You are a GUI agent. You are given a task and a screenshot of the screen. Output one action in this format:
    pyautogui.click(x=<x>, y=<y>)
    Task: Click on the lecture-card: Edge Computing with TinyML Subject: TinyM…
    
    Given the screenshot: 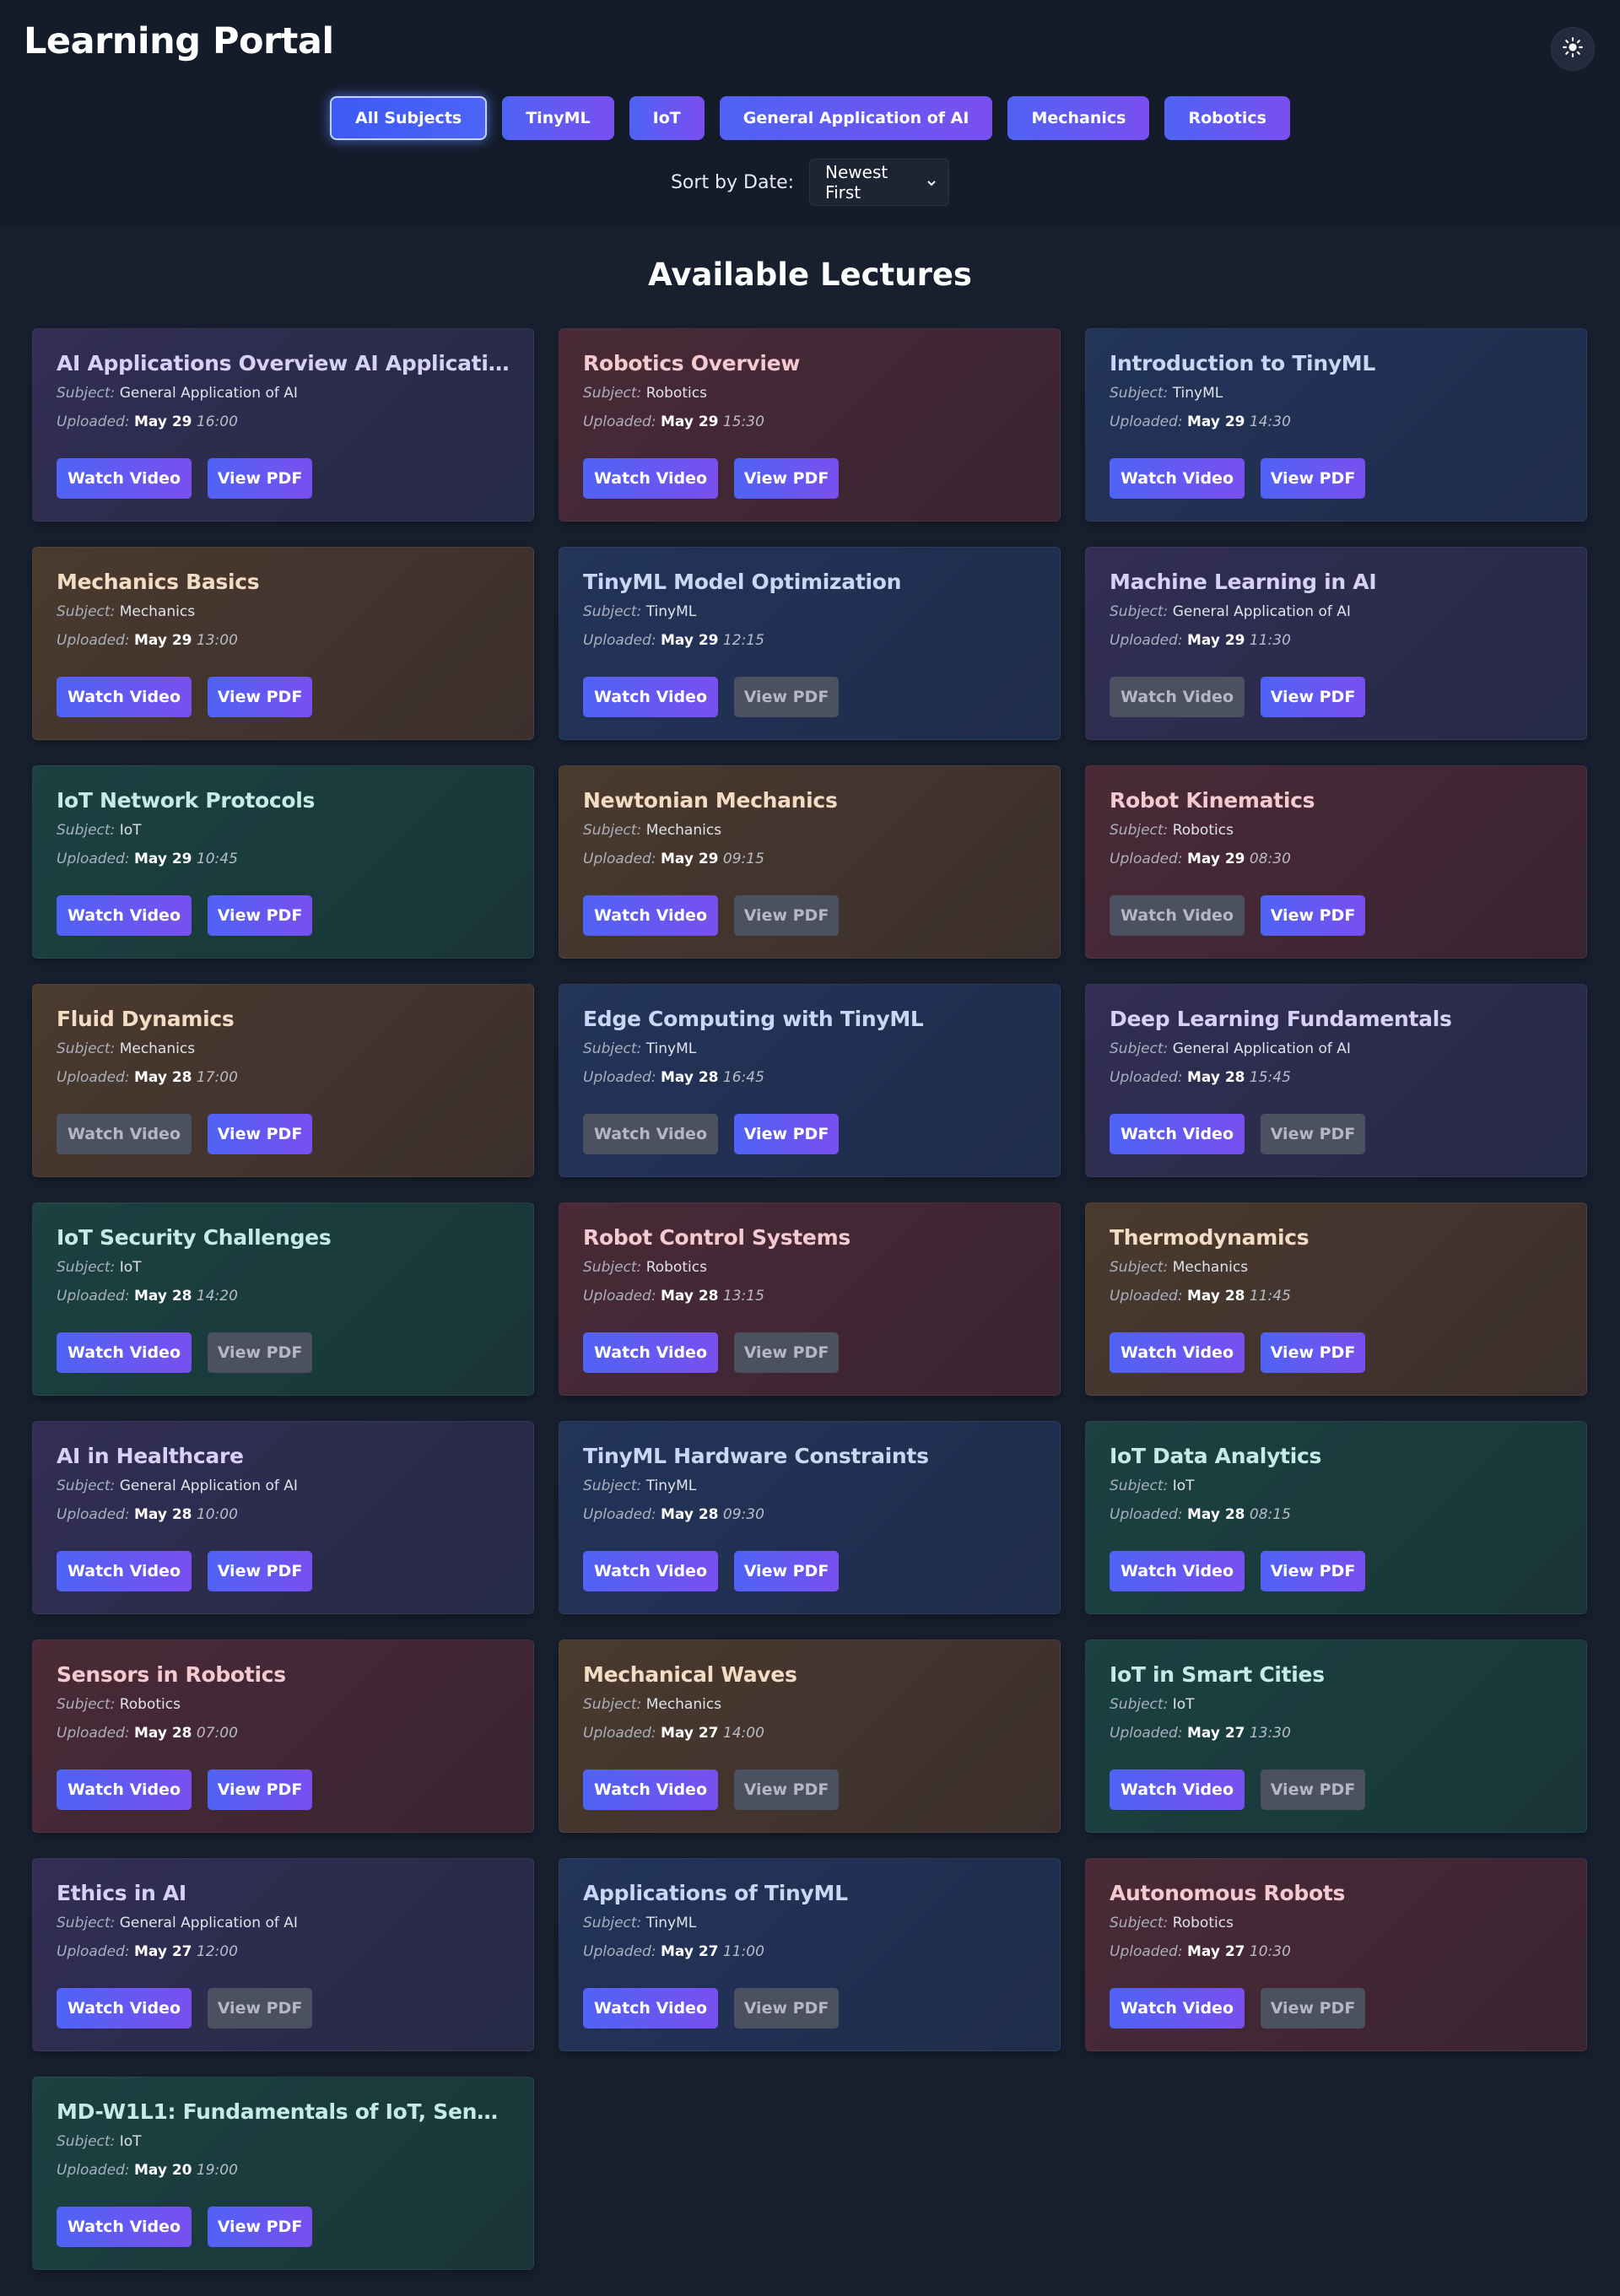 What is the action you would take?
    pyautogui.click(x=810, y=1080)
    